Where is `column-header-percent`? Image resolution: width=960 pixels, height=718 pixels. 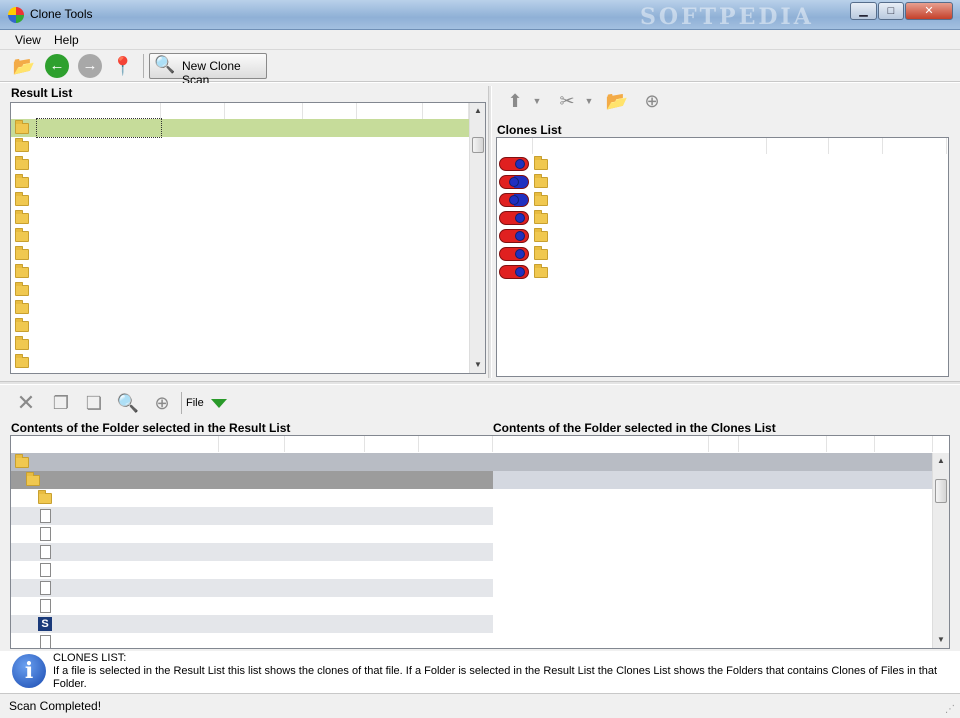
column-header-percent is located at coordinates (446, 111).